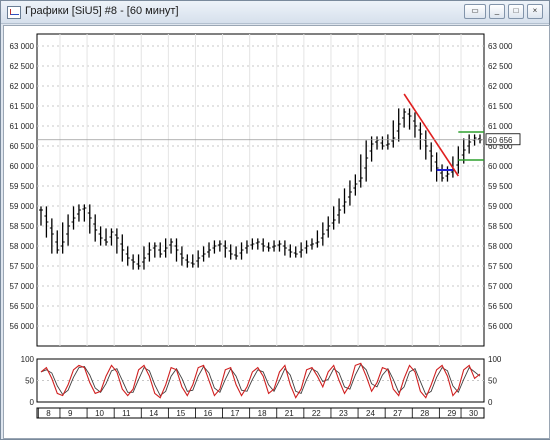  Describe the element at coordinates (207, 413) in the screenshot. I see `date-tick-label: 16` at that location.